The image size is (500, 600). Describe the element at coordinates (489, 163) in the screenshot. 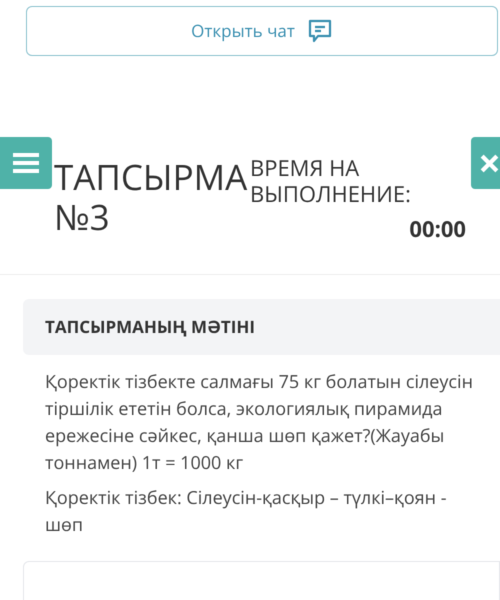

I see `close-icon` at that location.